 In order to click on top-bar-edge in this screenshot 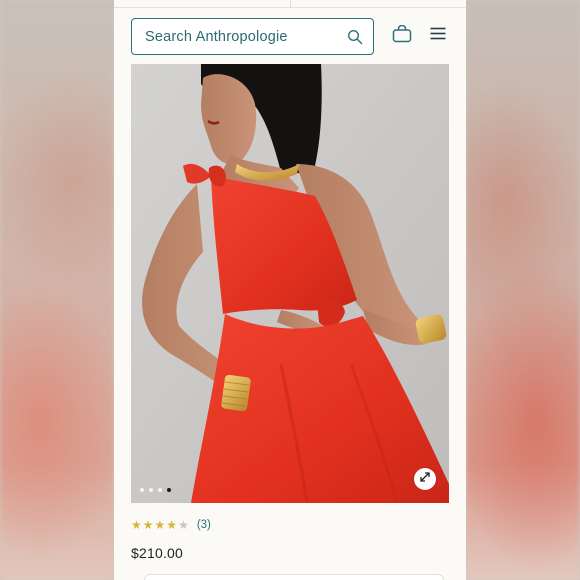, I will do `click(290, 4)`.